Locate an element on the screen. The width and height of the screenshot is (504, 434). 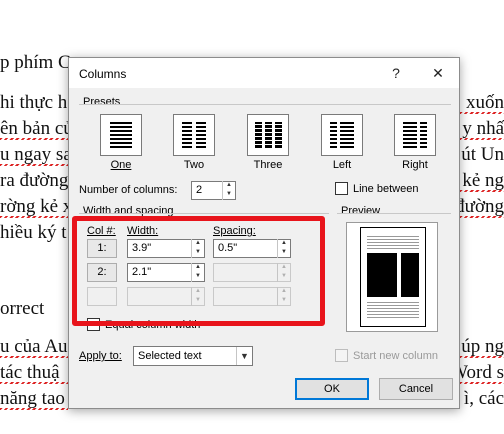
right-column-icon is located at coordinates (415, 135).